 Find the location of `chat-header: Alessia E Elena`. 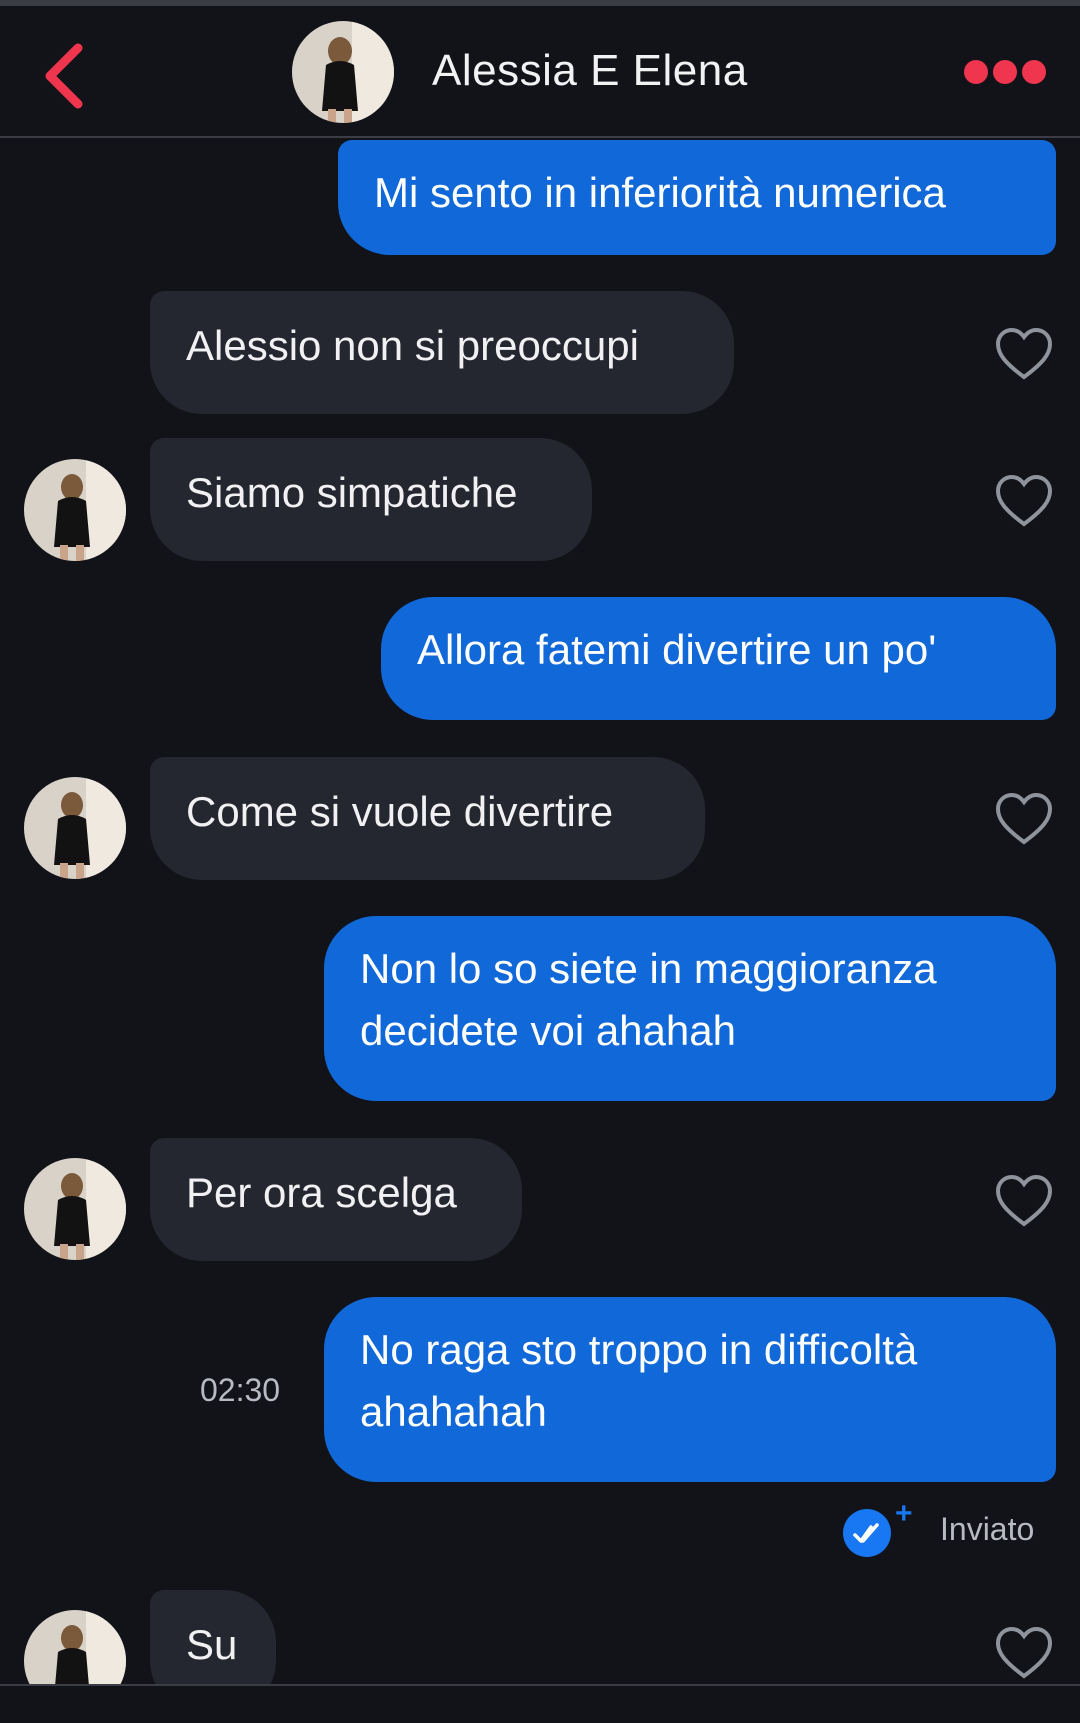

chat-header: Alessia E Elena is located at coordinates (540, 72).